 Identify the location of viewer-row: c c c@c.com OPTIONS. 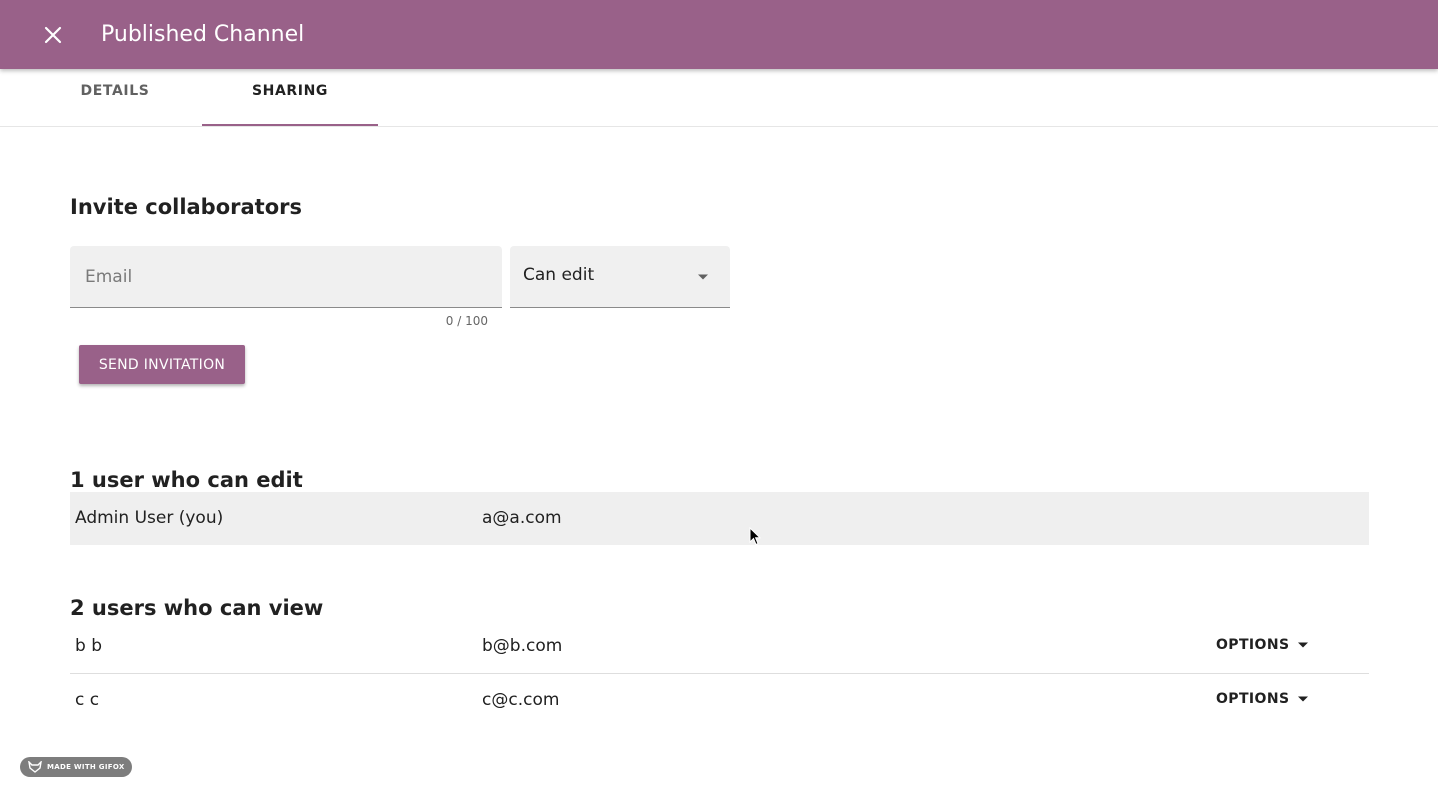
(719, 700).